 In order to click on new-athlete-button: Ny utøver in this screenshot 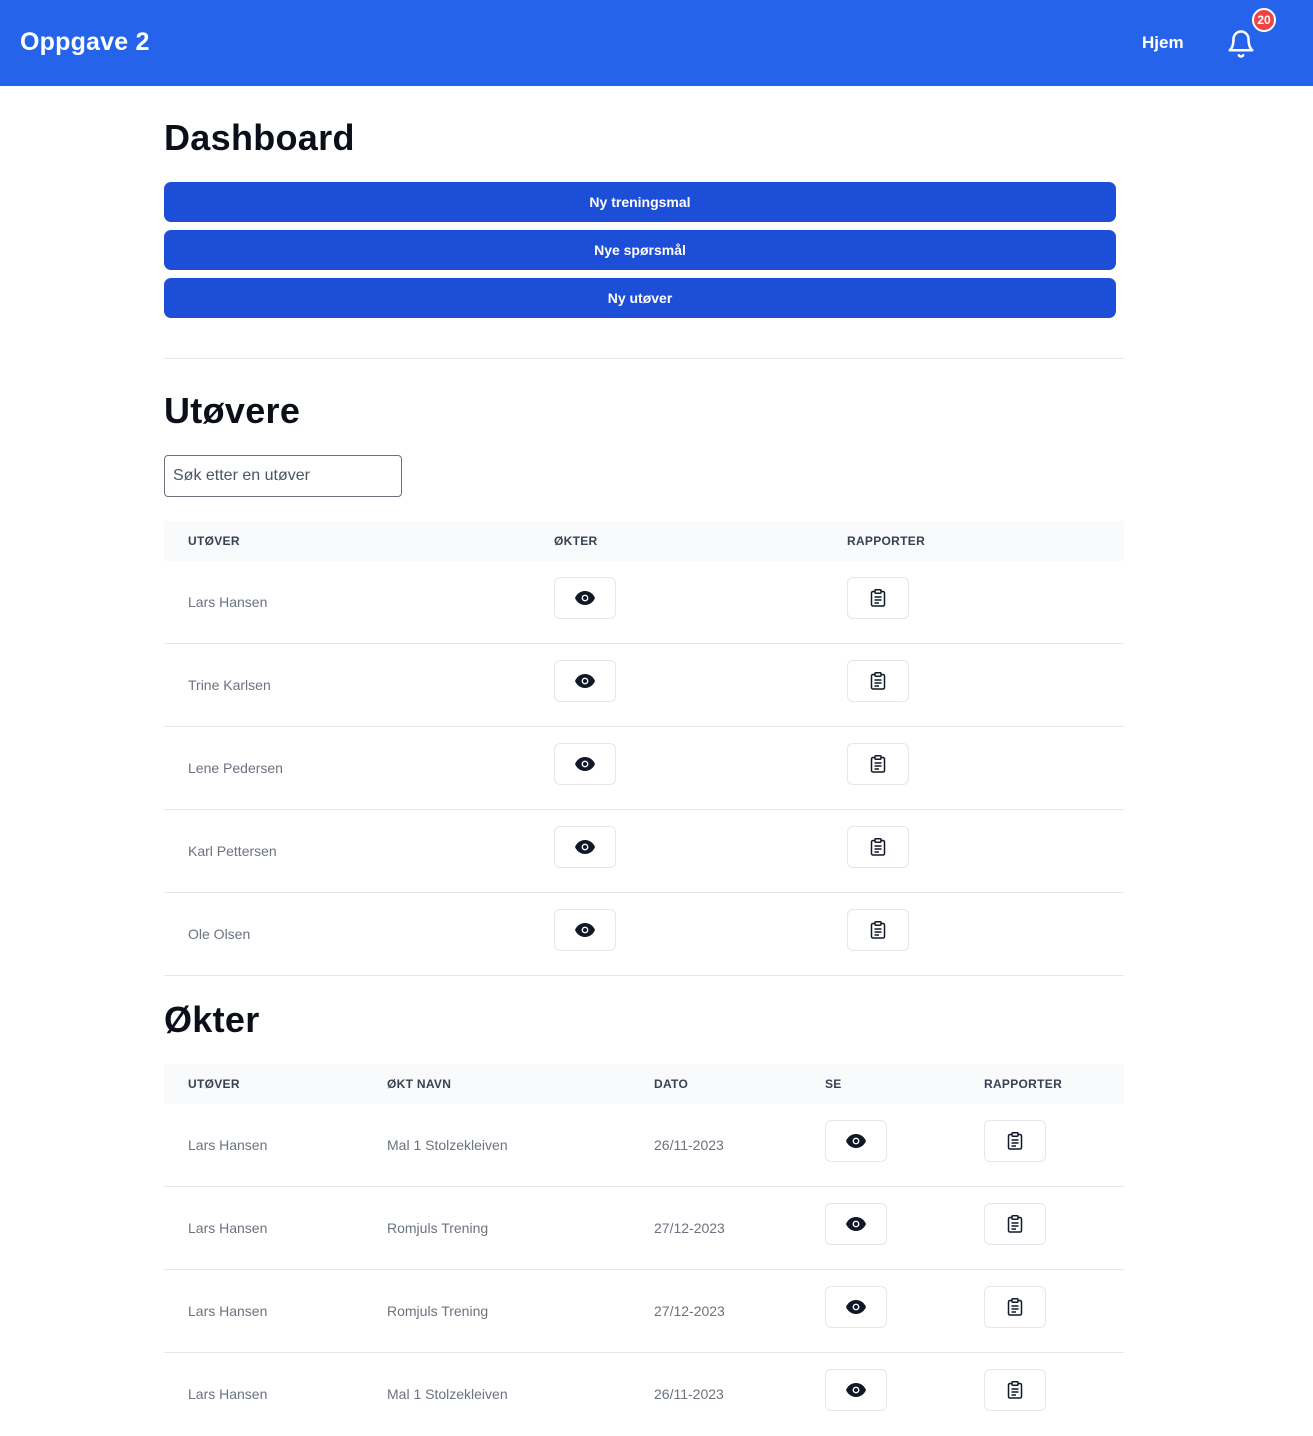, I will do `click(640, 298)`.